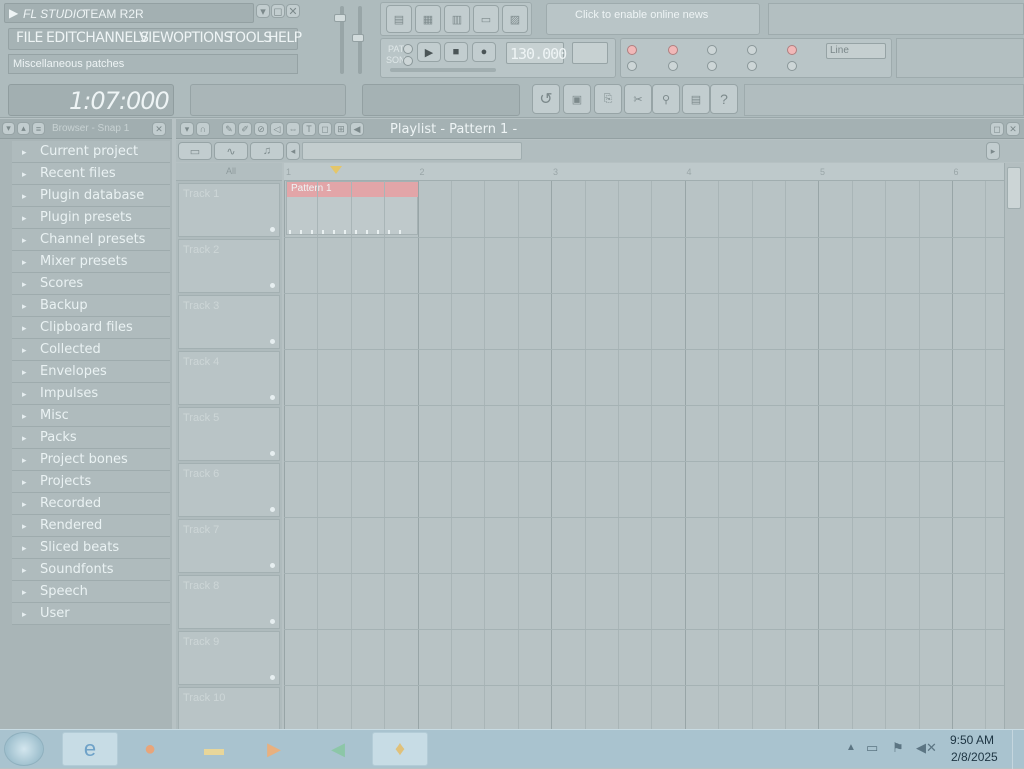 The width and height of the screenshot is (1024, 769). Describe the element at coordinates (712, 50) in the screenshot. I see `steps-radio` at that location.